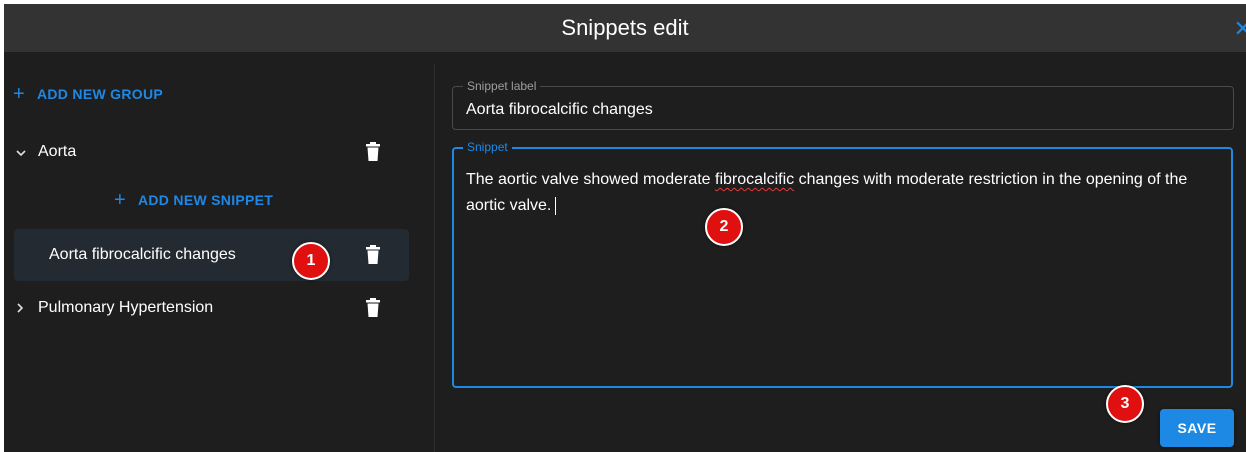 The width and height of the screenshot is (1246, 452). What do you see at coordinates (559, 110) in the screenshot?
I see `snippet-label-value: Aorta fibrocalcific changes` at bounding box center [559, 110].